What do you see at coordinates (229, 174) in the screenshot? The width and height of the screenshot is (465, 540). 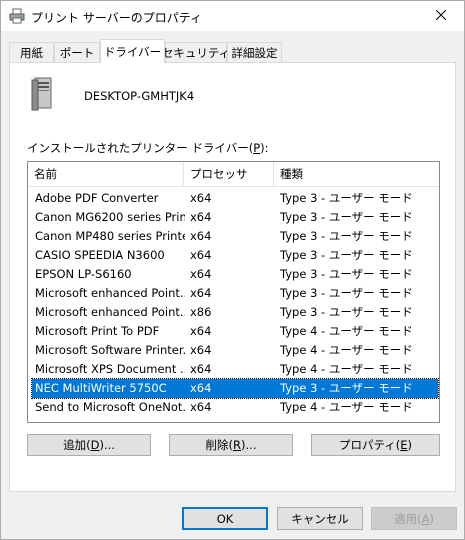 I see `column-header-processor: プロセッサ` at bounding box center [229, 174].